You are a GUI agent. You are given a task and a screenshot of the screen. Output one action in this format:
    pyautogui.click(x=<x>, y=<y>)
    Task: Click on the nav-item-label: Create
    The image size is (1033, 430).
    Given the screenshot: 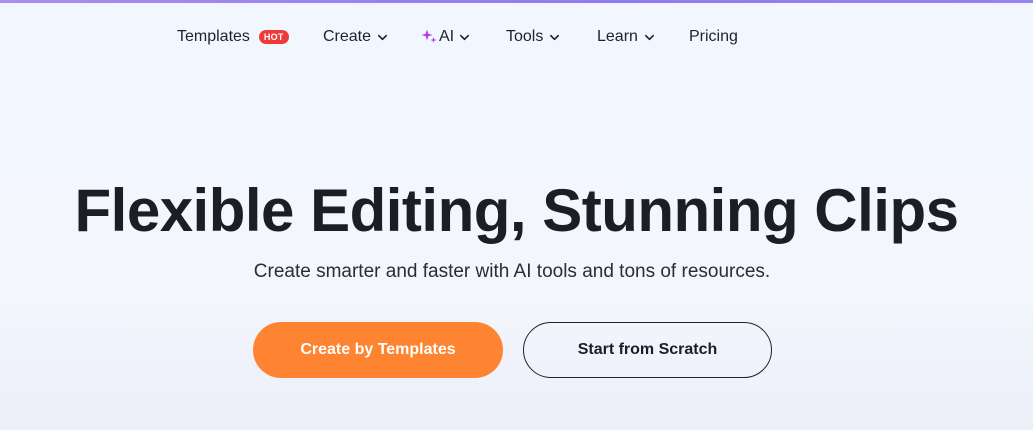 What is the action you would take?
    pyautogui.click(x=347, y=36)
    